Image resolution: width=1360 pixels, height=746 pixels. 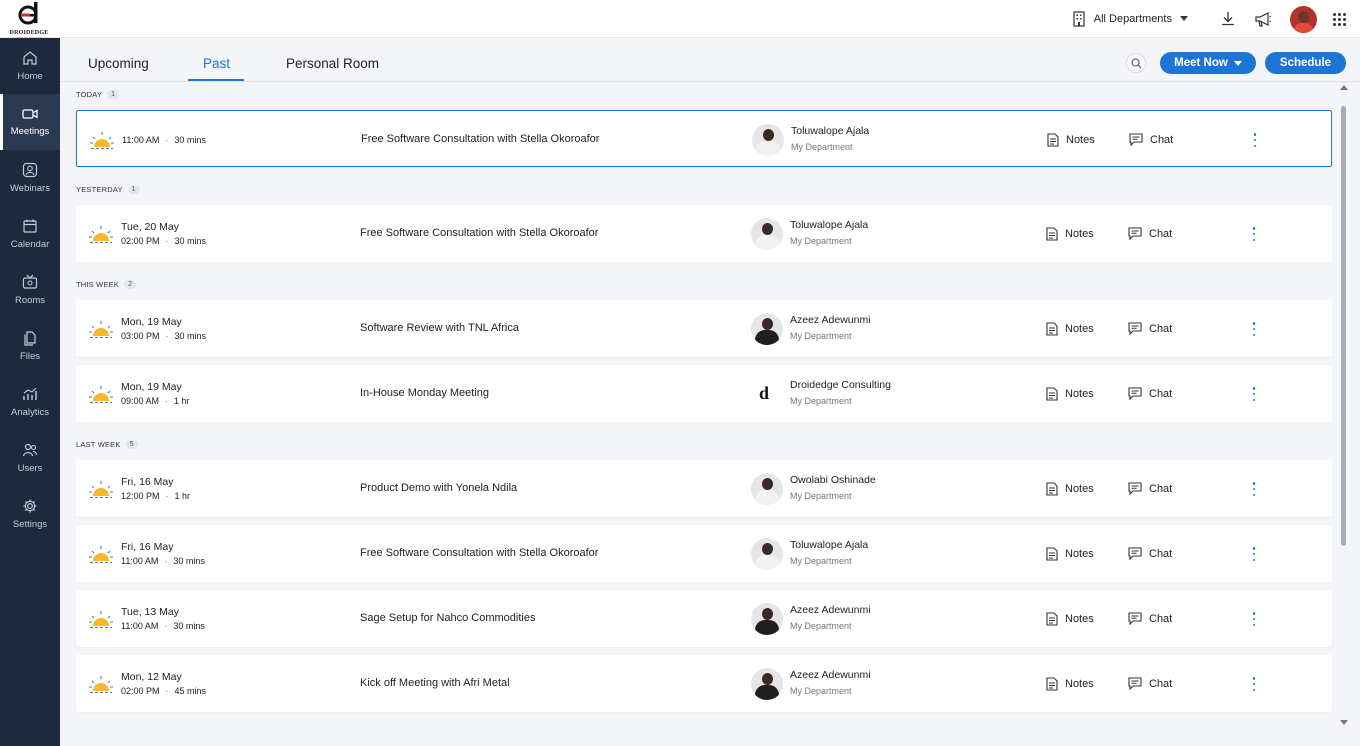 What do you see at coordinates (30, 66) in the screenshot?
I see `sidebar-item-home: Home` at bounding box center [30, 66].